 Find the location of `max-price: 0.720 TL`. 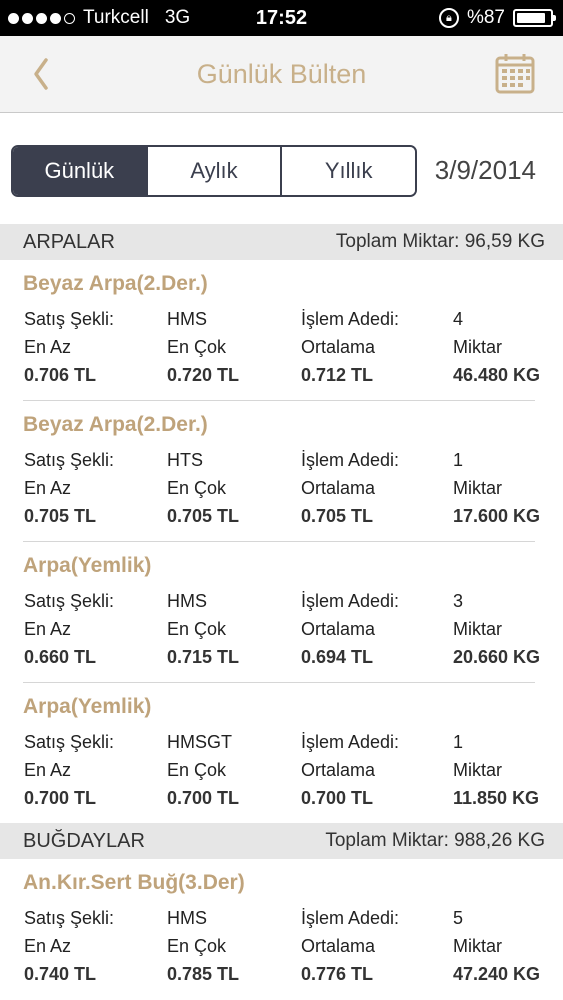

max-price: 0.720 TL is located at coordinates (203, 375).